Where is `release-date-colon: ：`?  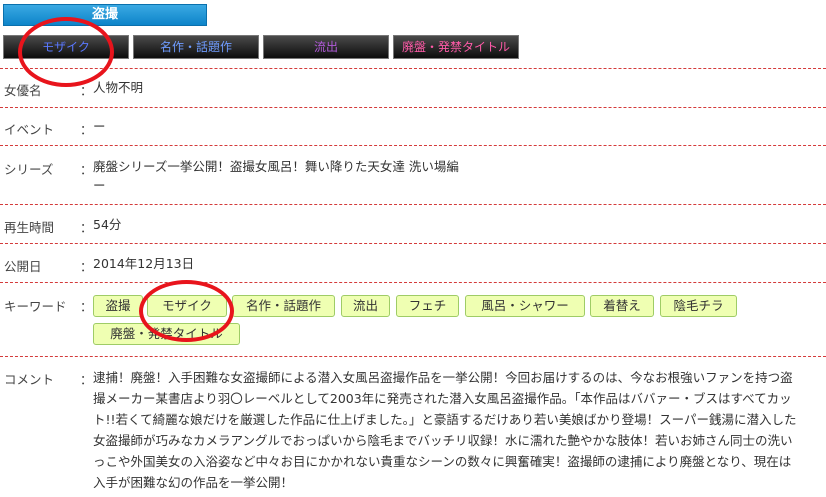 release-date-colon: ： is located at coordinates (86, 266).